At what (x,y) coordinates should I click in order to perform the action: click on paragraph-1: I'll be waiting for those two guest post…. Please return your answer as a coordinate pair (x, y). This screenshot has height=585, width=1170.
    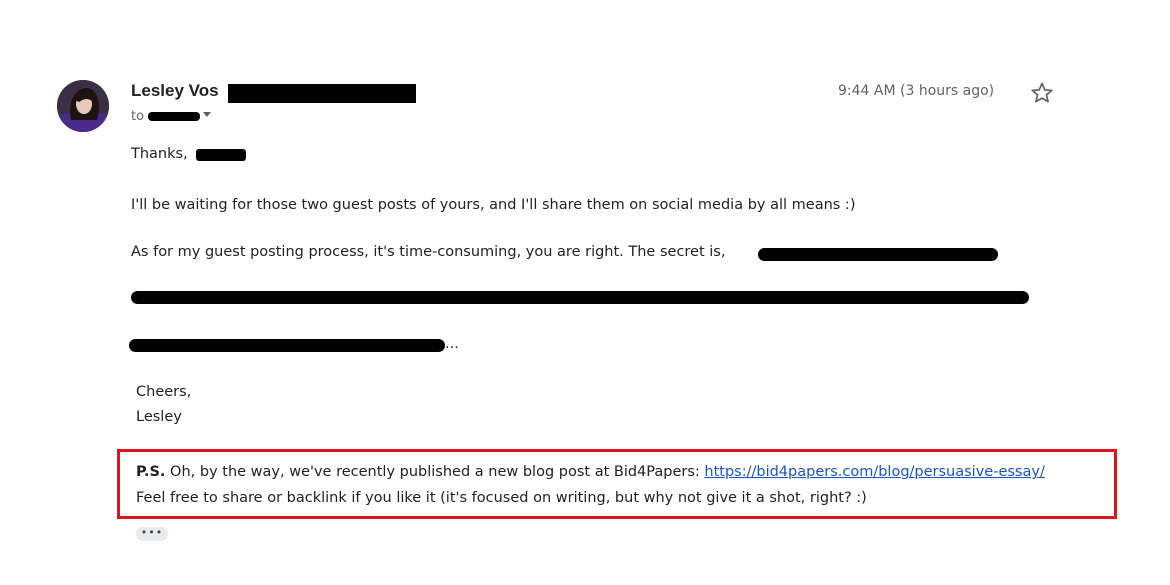
    Looking at the image, I should click on (493, 205).